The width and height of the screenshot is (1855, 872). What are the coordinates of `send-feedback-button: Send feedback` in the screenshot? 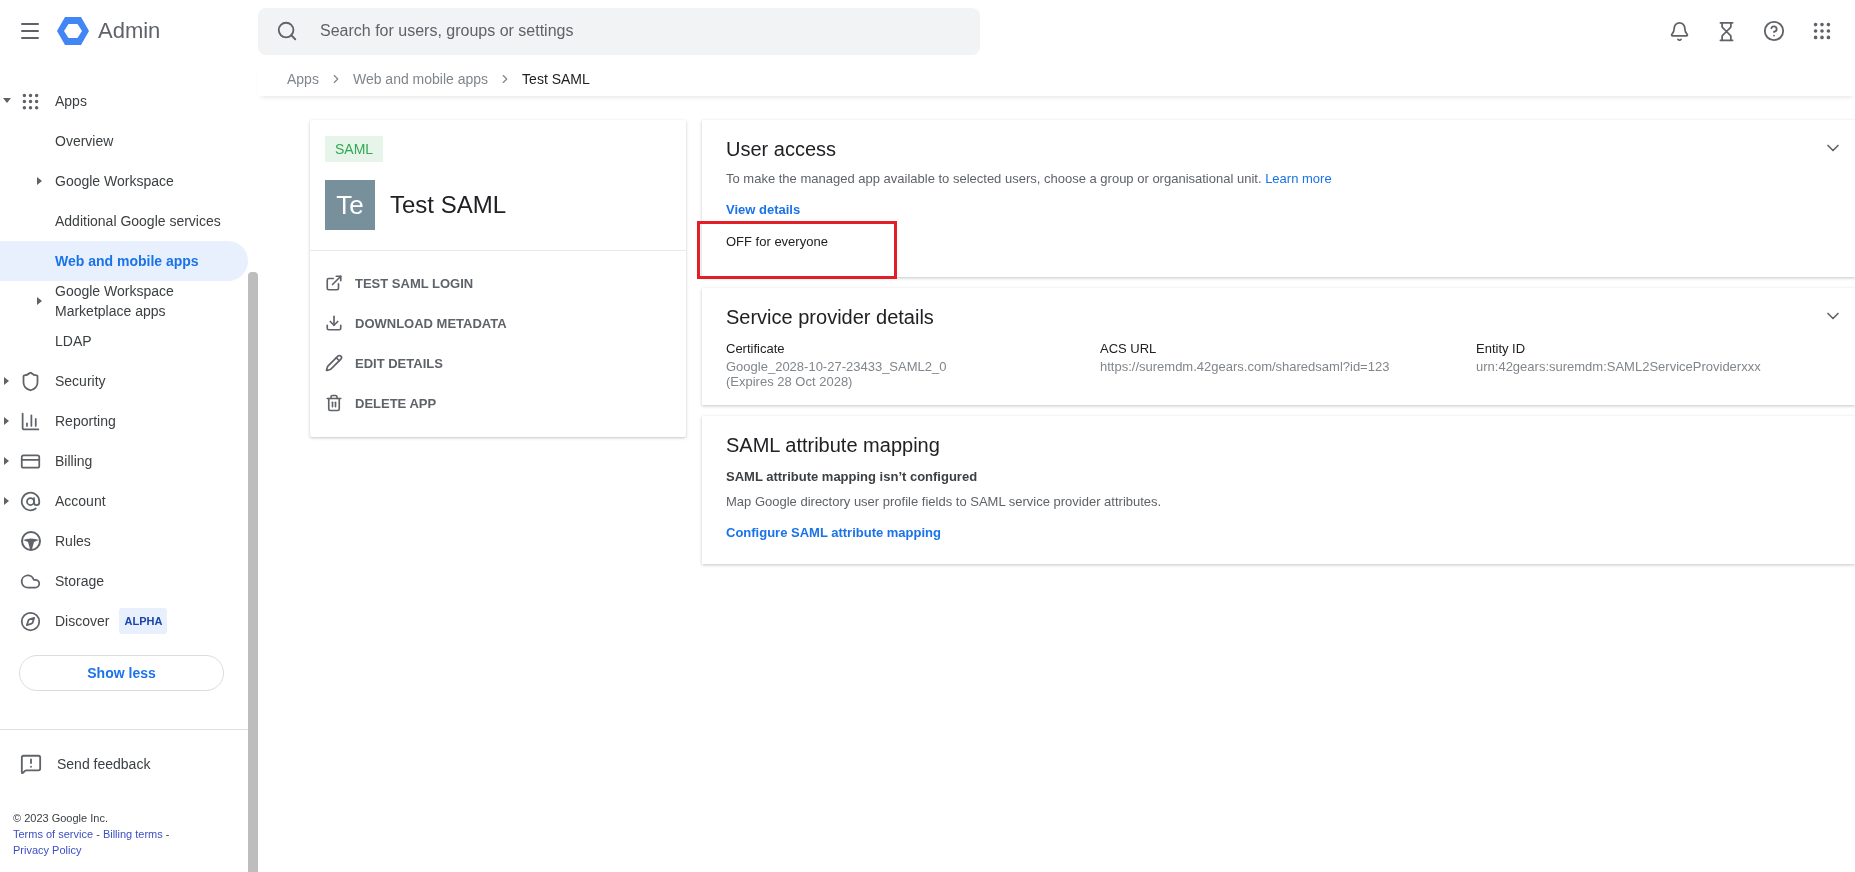 It's located at (134, 764).